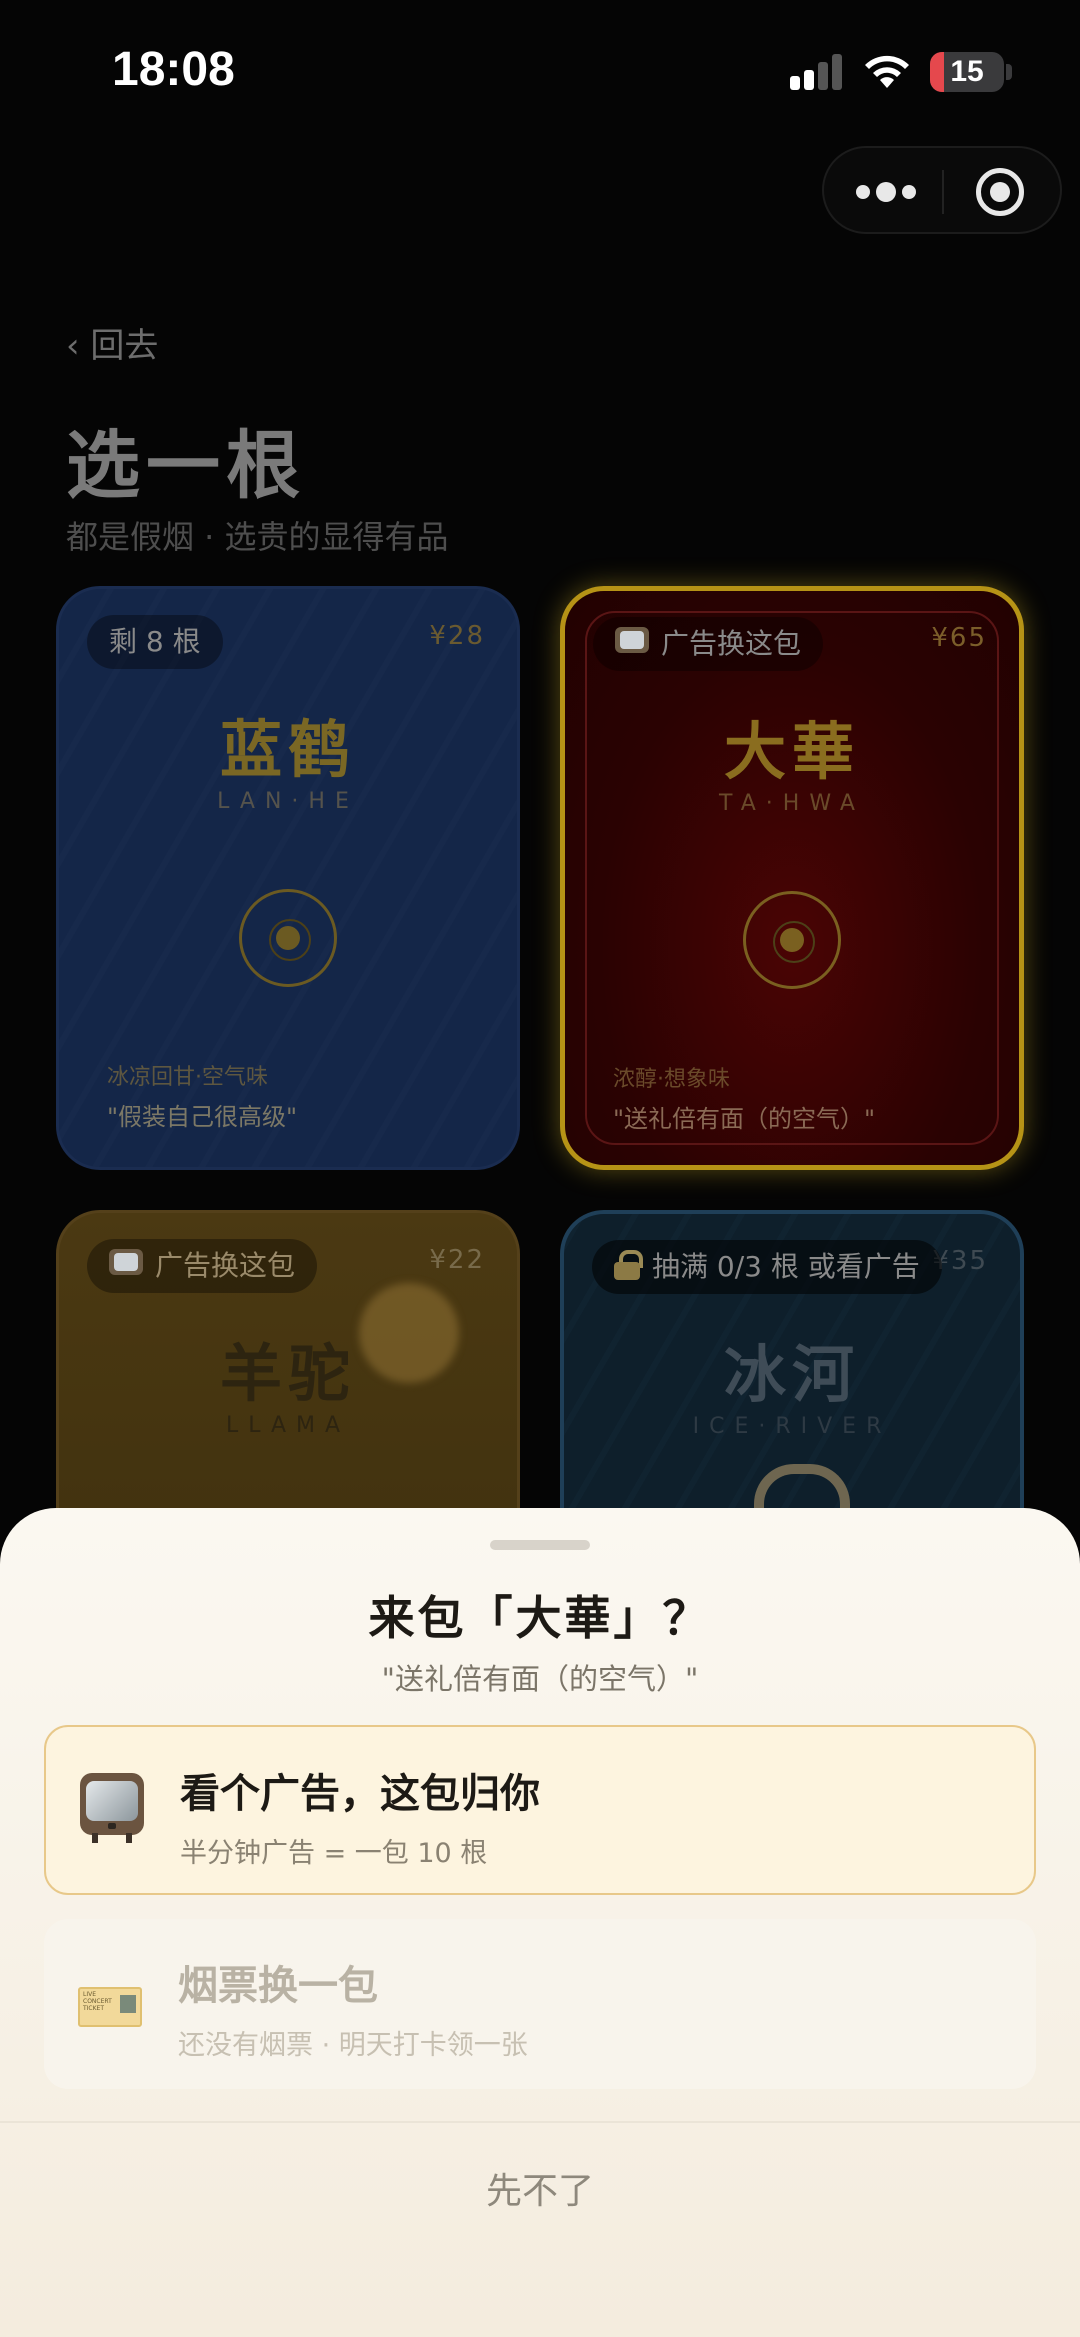 This screenshot has height=2337, width=1080. I want to click on battery-icon: 15, so click(967, 72).